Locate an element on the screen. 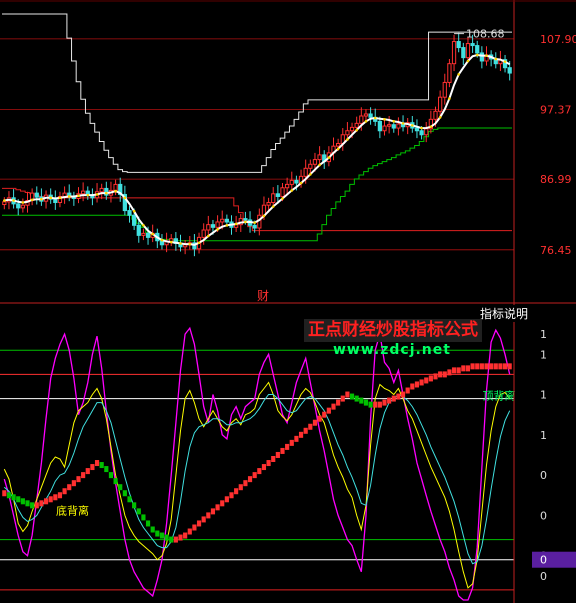  price-footer-label: 财 is located at coordinates (263, 296).